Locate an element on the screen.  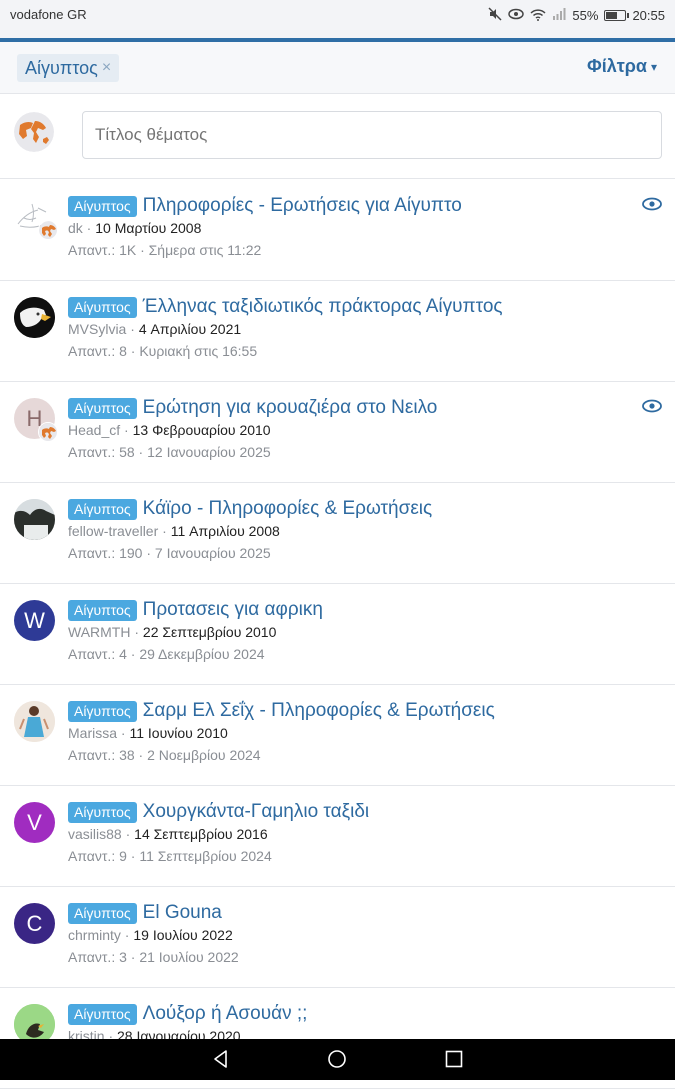
thread-start-date: 14 Σεπτεμβρίου 2016 is located at coordinates (201, 834).